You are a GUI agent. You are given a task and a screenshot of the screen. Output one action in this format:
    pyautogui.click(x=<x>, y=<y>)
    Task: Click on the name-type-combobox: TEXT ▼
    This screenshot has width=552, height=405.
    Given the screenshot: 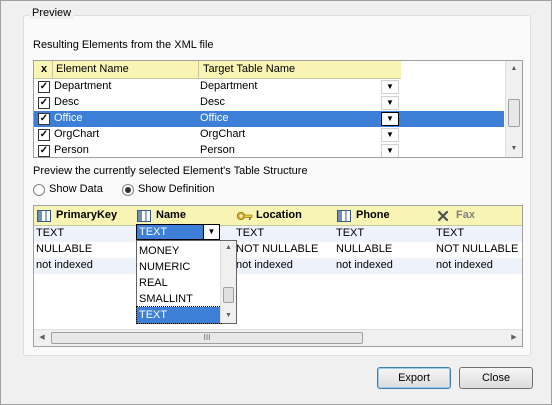 What is the action you would take?
    pyautogui.click(x=178, y=232)
    